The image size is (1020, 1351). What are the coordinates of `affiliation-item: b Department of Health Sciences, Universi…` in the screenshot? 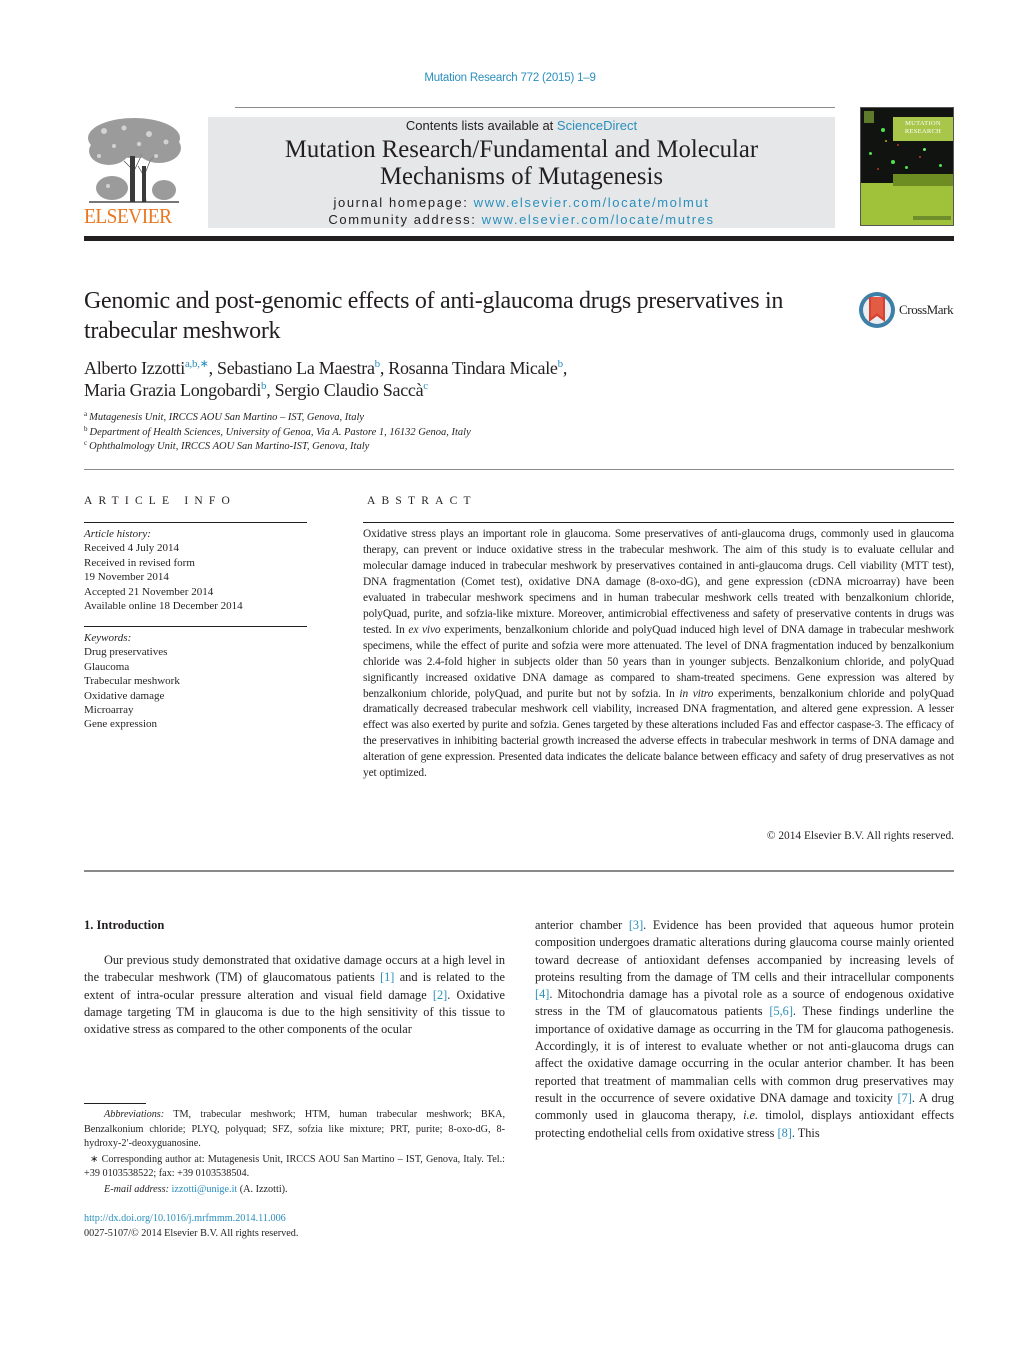 It's located at (464, 432).